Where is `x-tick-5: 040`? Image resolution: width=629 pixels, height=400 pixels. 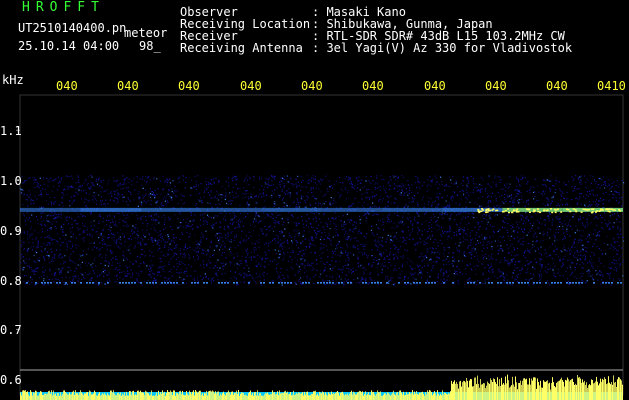
x-tick-5: 040 is located at coordinates (312, 86).